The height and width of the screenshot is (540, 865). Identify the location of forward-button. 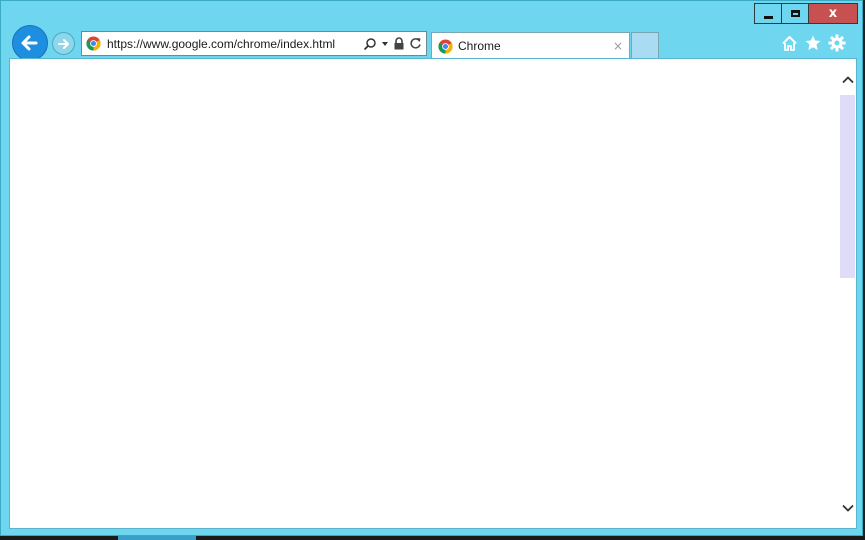
(63, 43).